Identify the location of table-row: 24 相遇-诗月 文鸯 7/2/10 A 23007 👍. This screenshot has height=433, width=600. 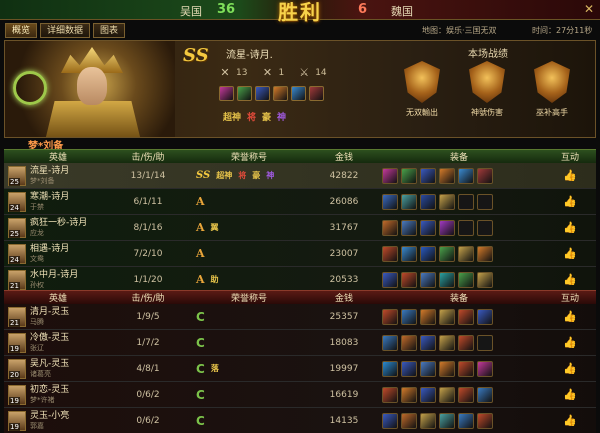
(300, 254).